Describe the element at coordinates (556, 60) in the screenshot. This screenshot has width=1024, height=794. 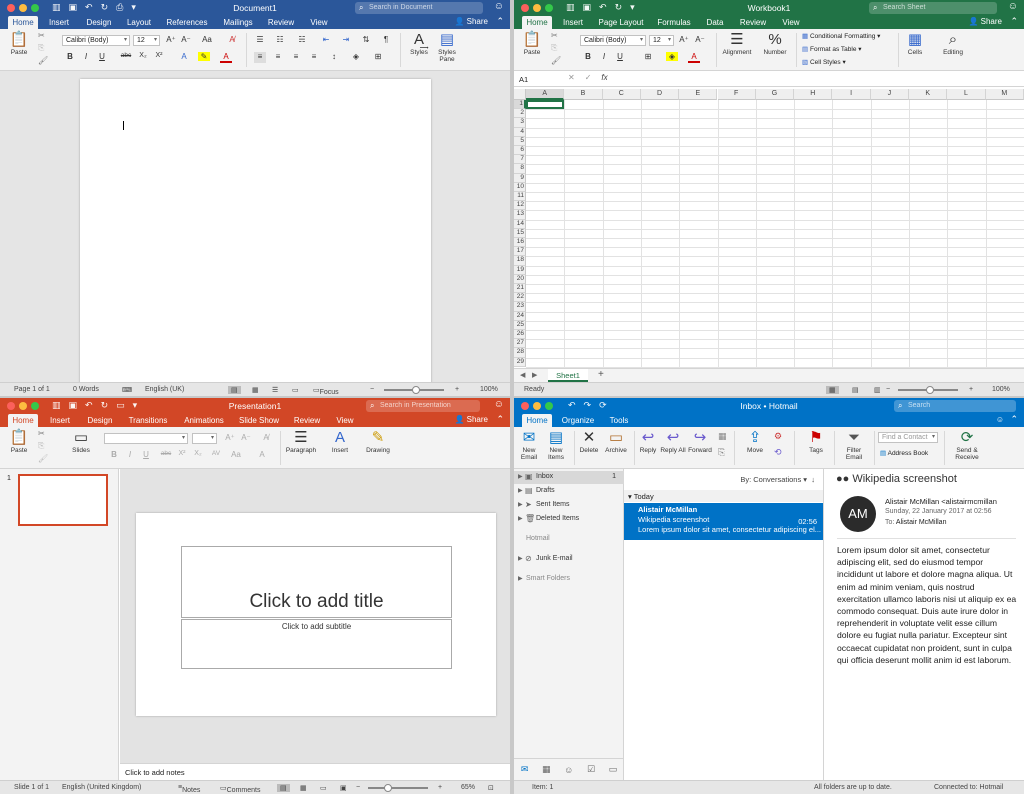
I see `format-painter-icon: 🖌` at that location.